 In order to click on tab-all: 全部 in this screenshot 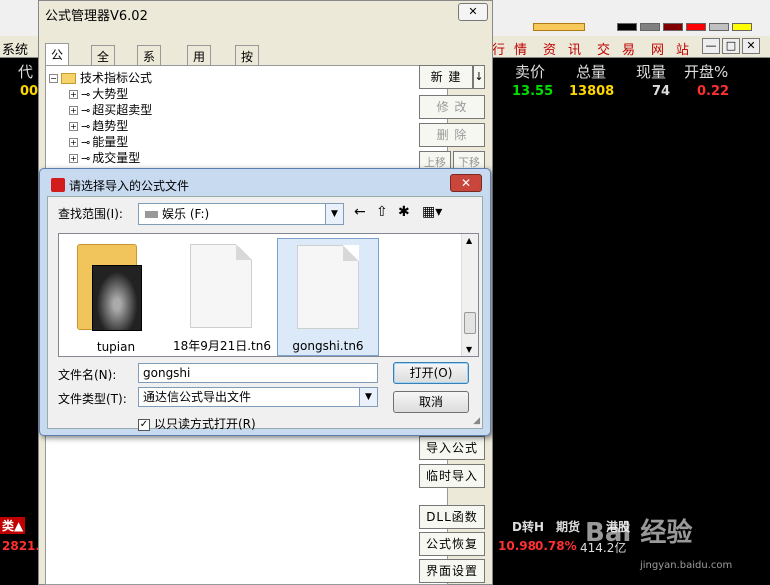, I will do `click(103, 63)`.